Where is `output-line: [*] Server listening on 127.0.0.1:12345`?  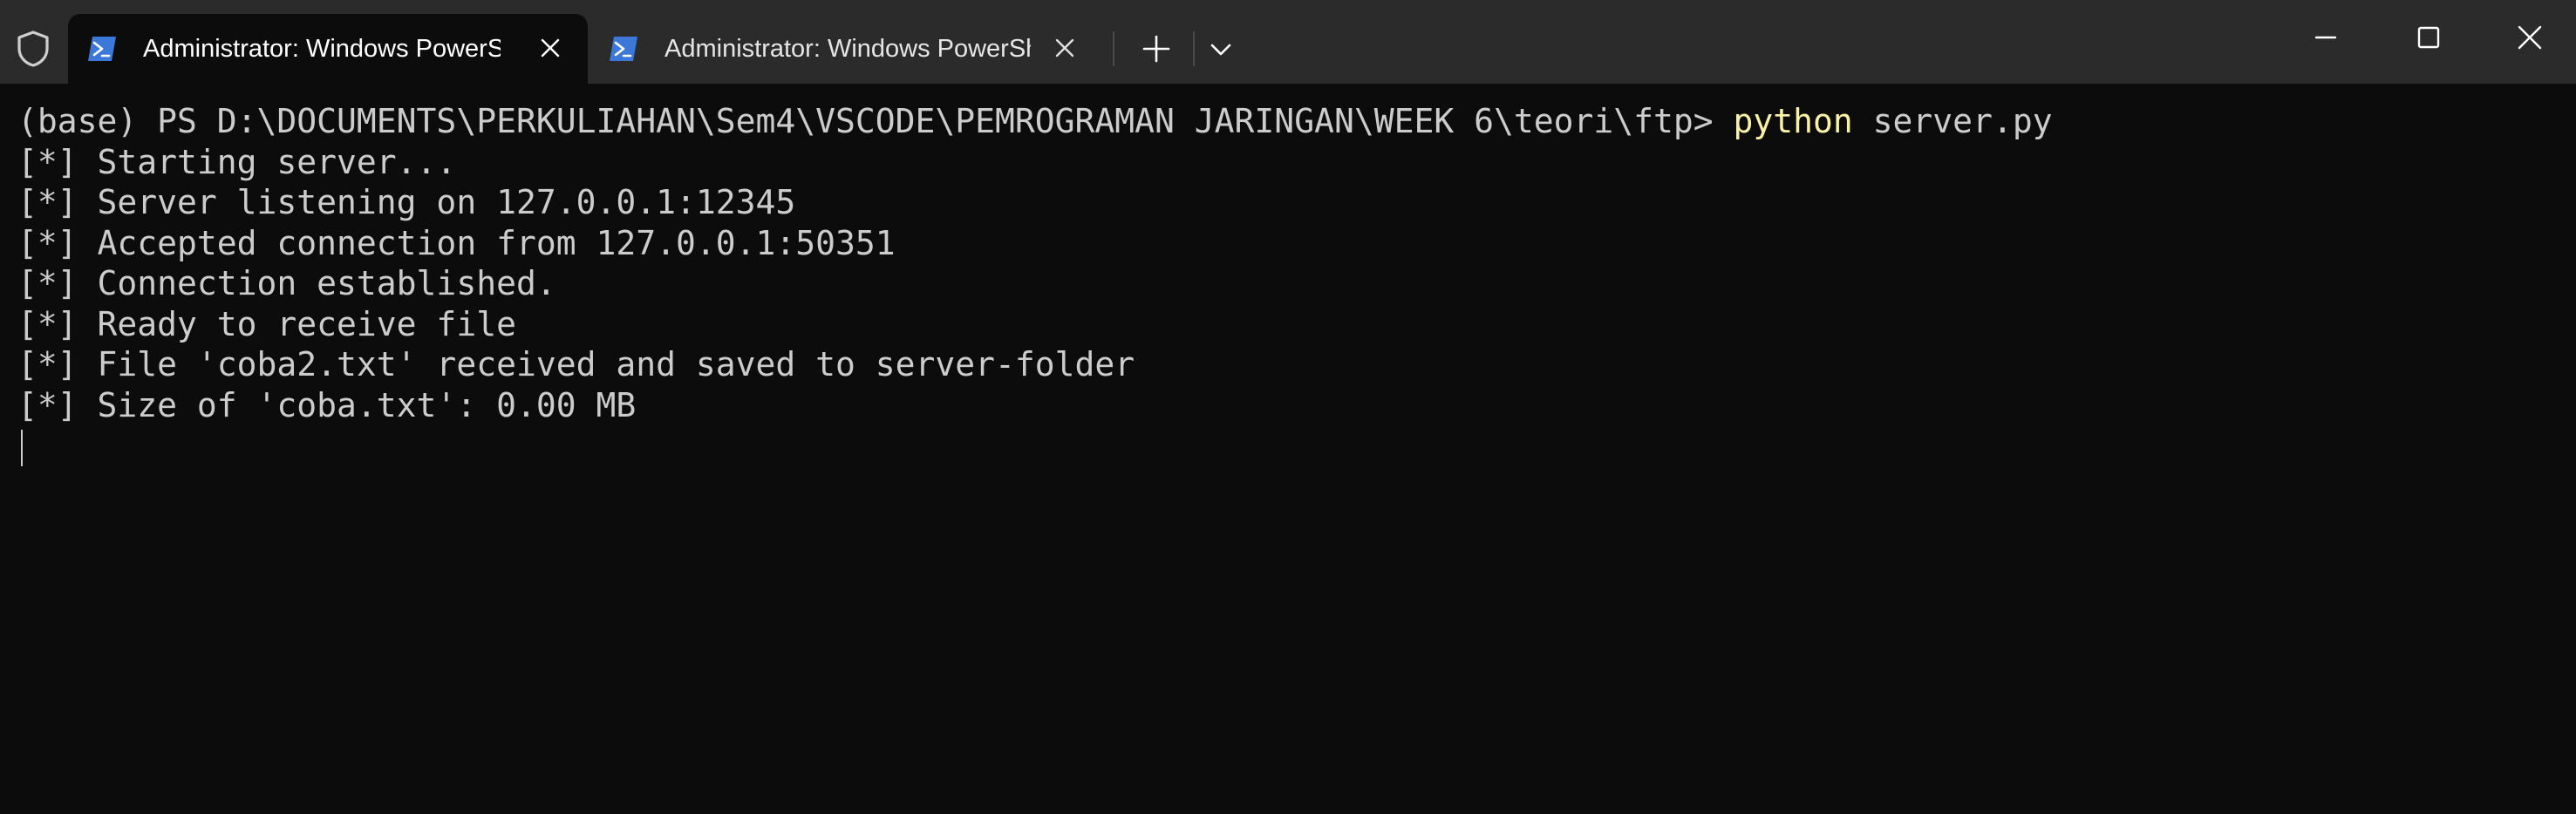
output-line: [*] Server listening on 127.0.0.1:12345 is located at coordinates (407, 202).